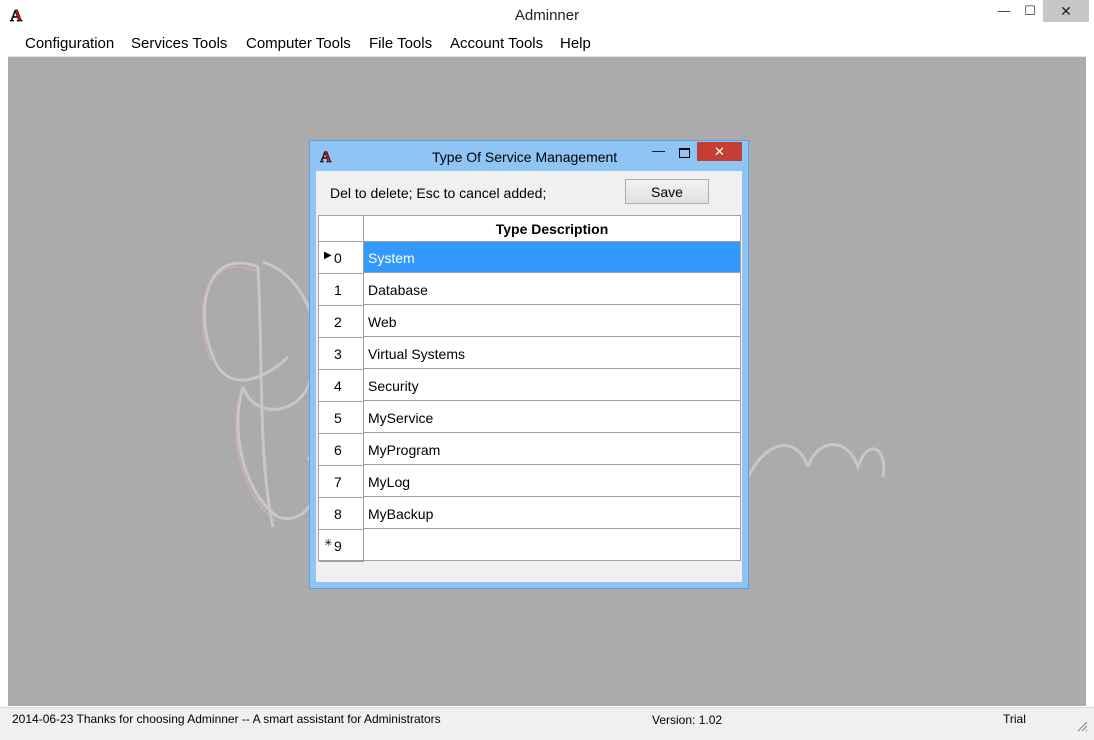 This screenshot has width=1094, height=740. What do you see at coordinates (393, 386) in the screenshot?
I see `cell-text: Security` at bounding box center [393, 386].